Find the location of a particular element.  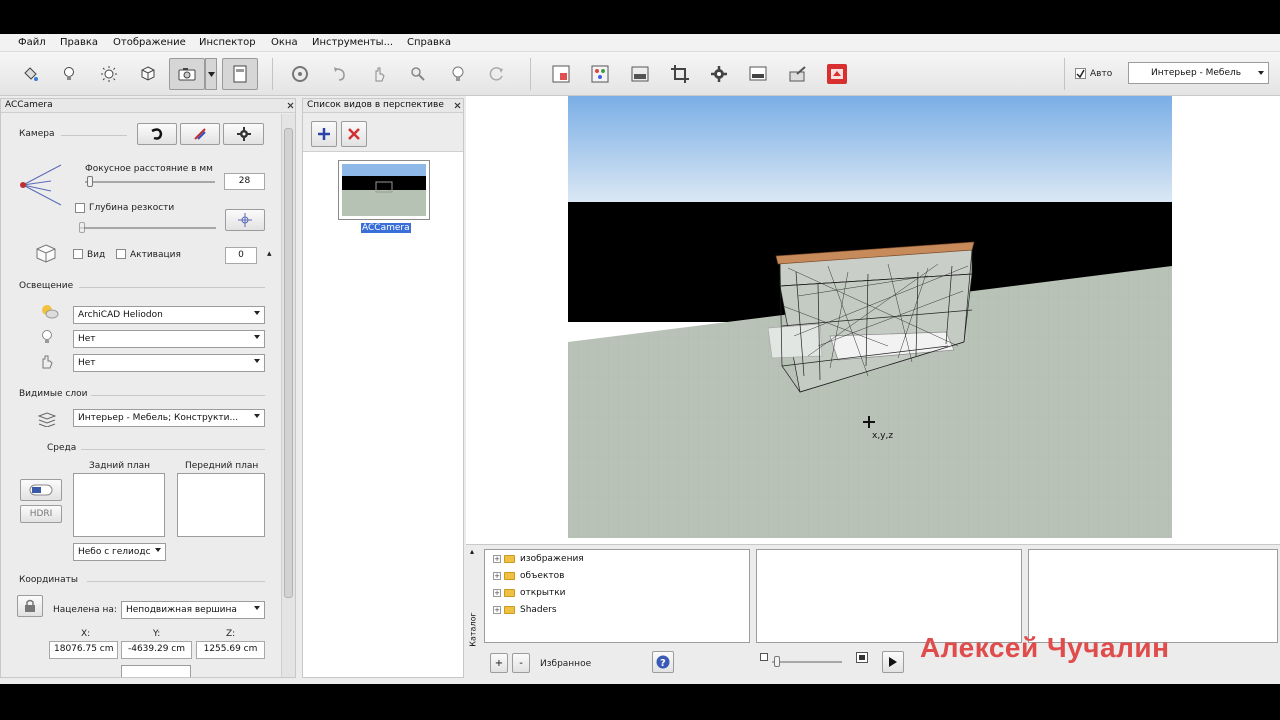

sun-icon is located at coordinates (109, 74).